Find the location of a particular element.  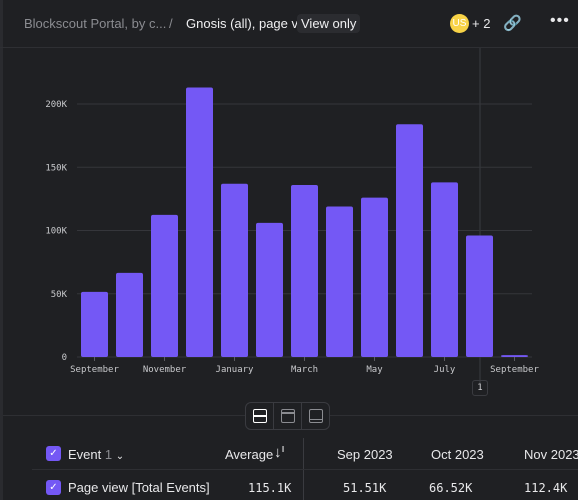

split-view-icon is located at coordinates (259, 416).